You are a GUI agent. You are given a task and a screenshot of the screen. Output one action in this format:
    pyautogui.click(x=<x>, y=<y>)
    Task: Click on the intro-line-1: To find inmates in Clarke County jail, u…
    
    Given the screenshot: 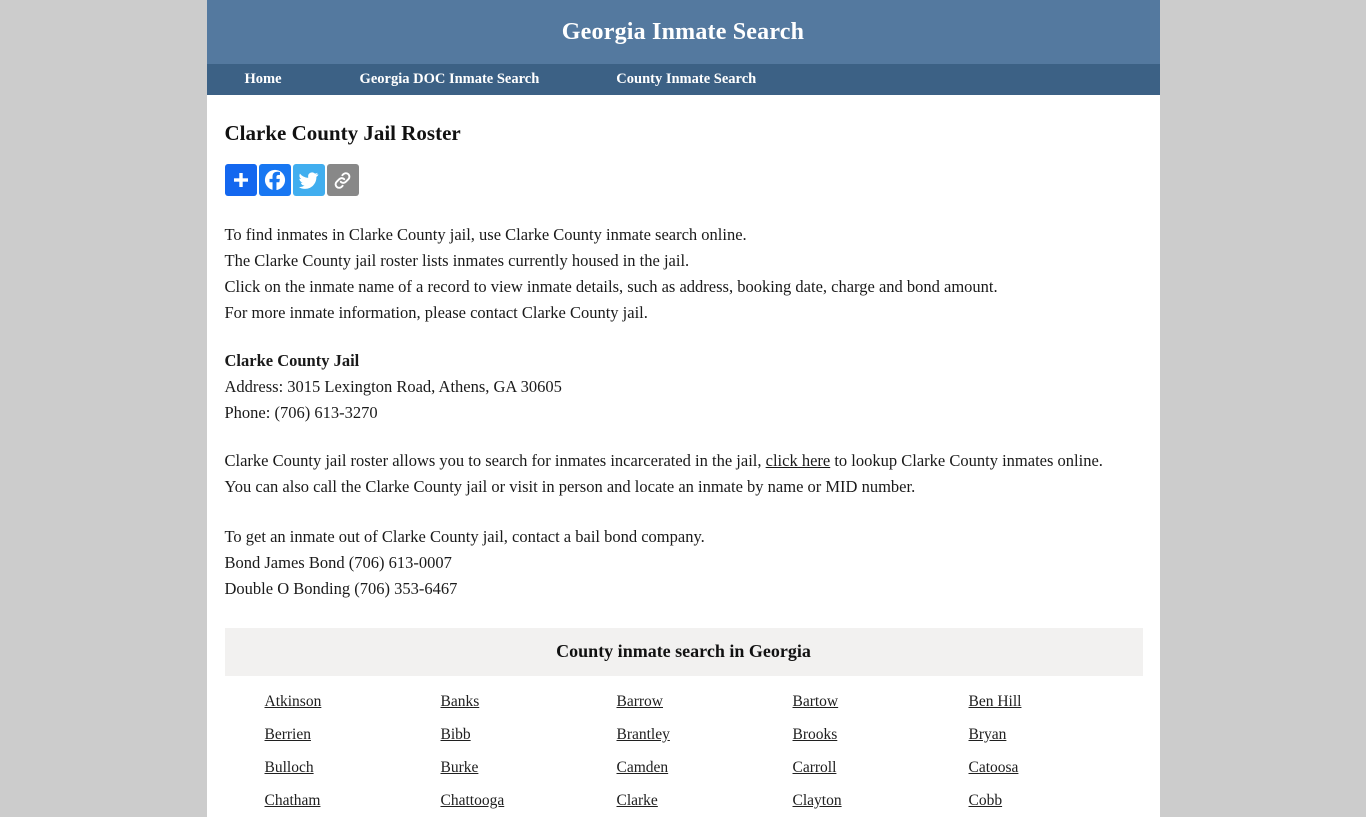 What is the action you would take?
    pyautogui.click(x=485, y=234)
    